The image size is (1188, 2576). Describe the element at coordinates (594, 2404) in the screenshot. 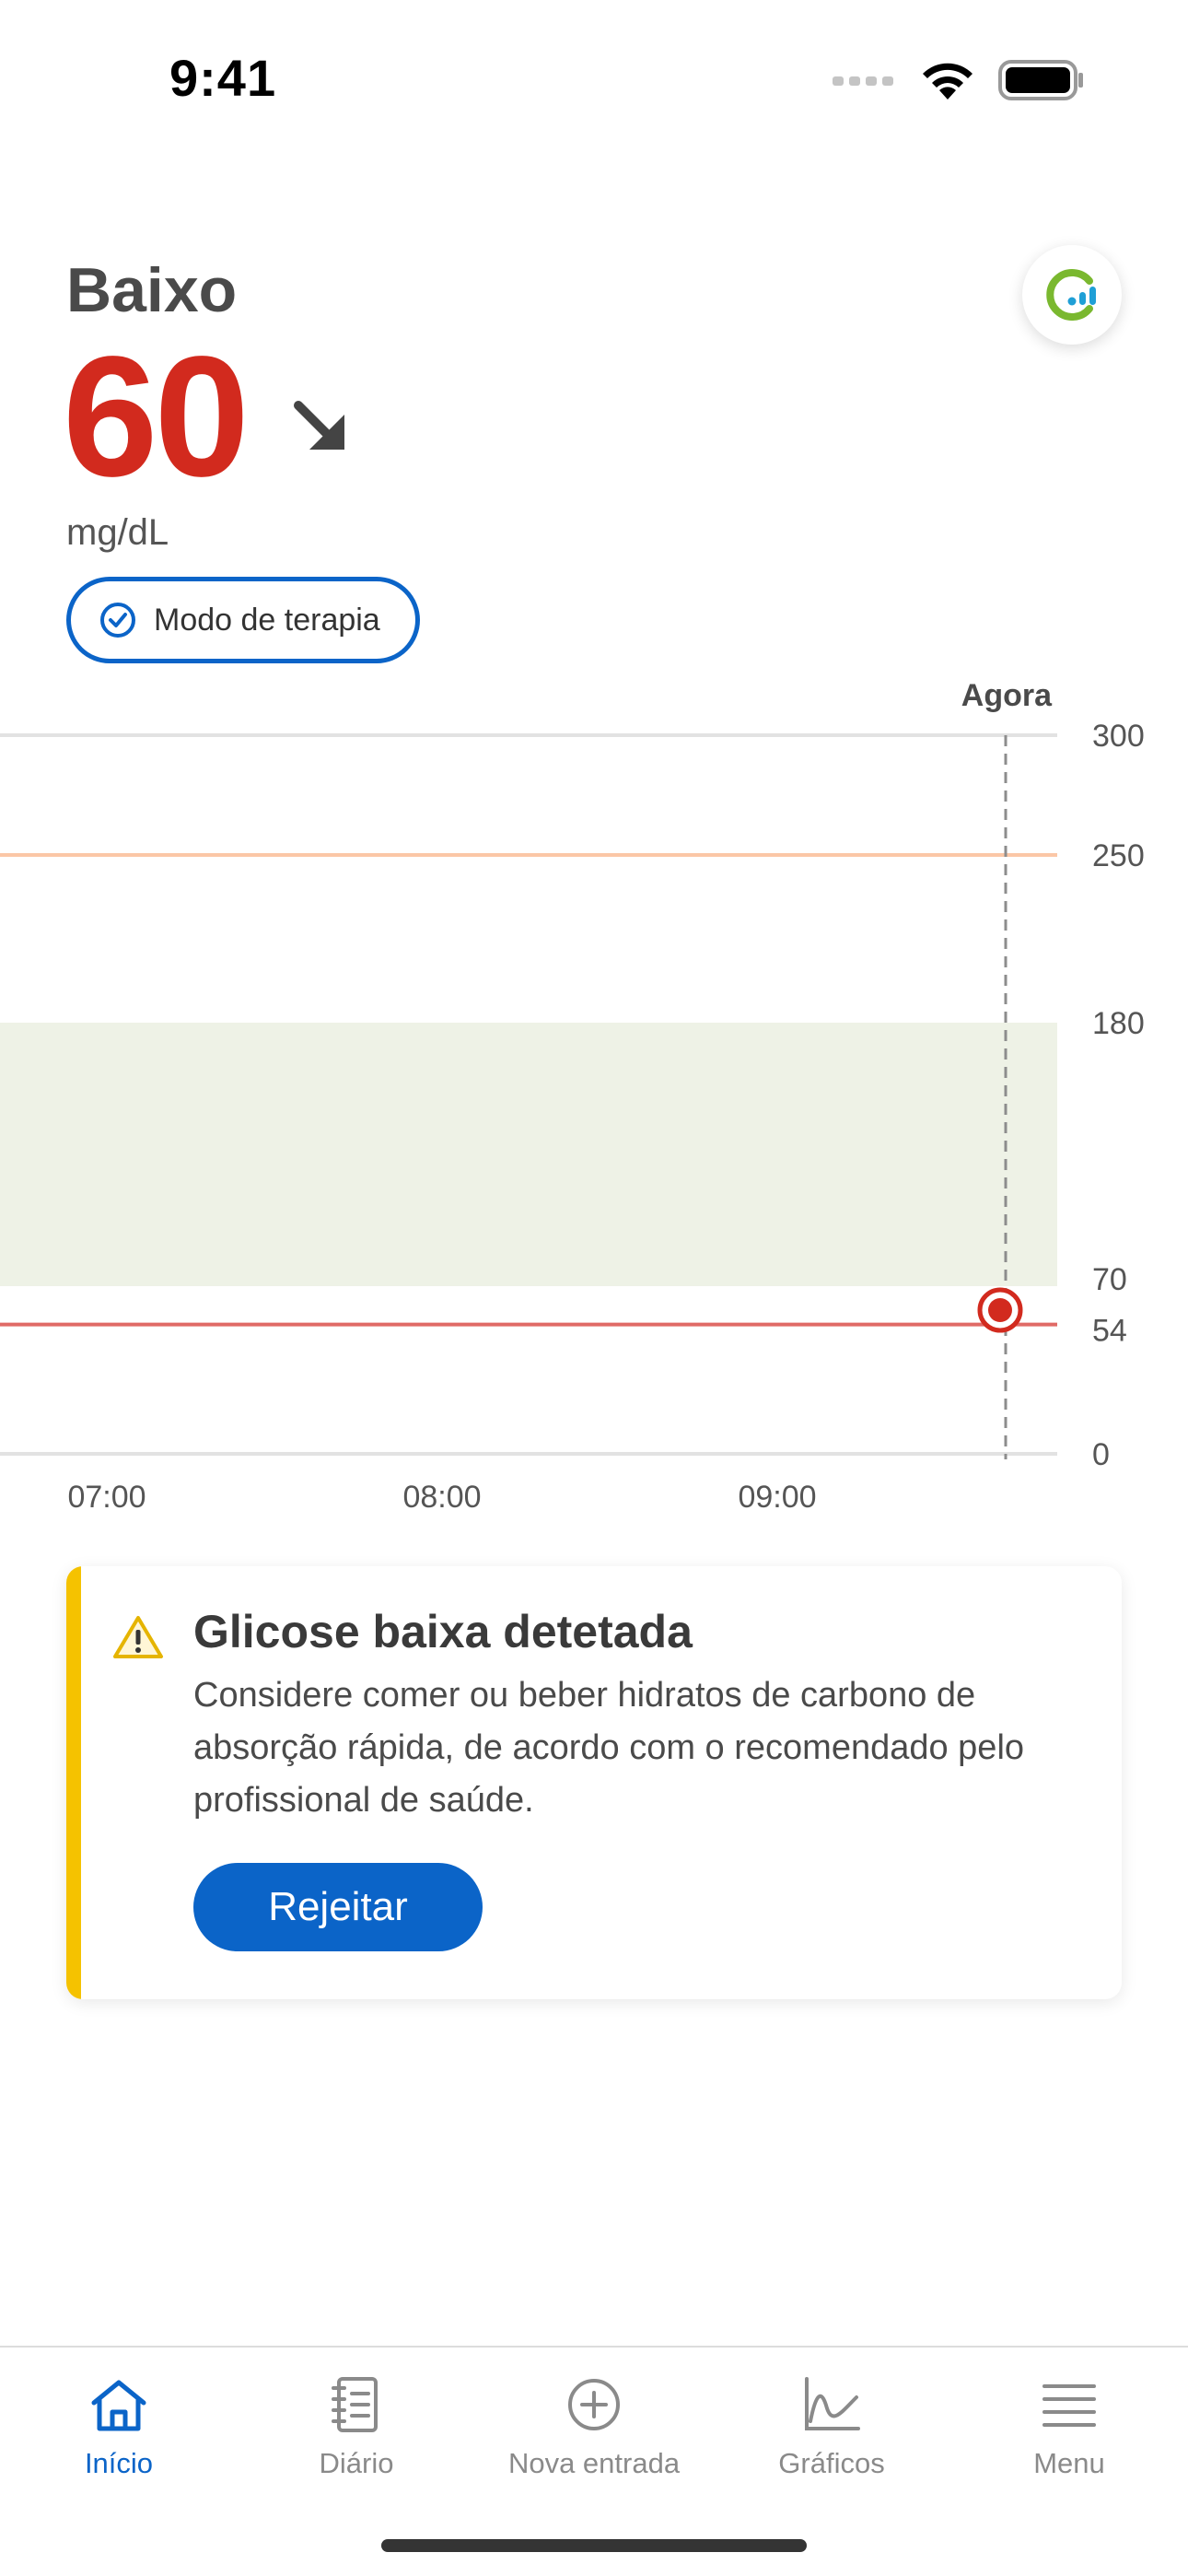

I see `add-circle-icon` at that location.